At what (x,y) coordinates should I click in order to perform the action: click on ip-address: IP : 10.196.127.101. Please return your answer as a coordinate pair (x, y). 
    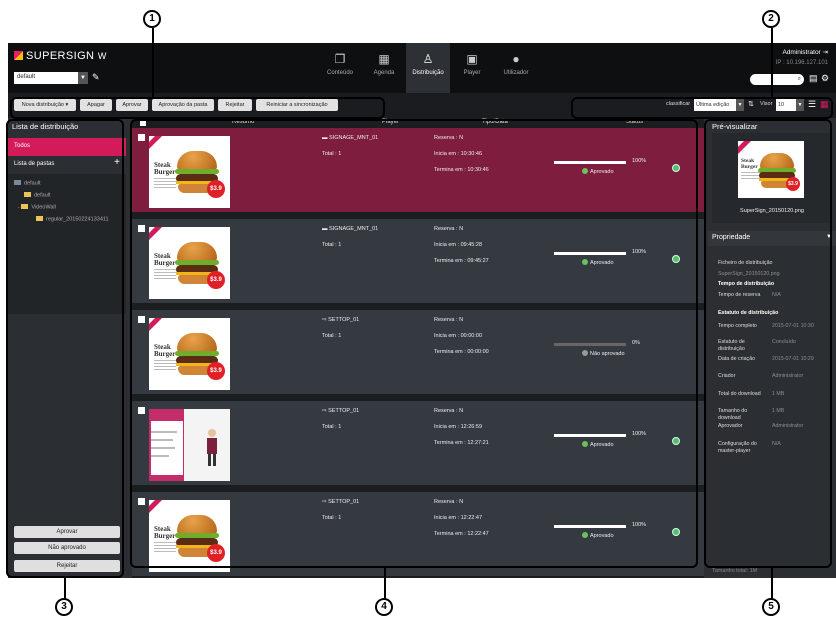
    Looking at the image, I should click on (801, 63).